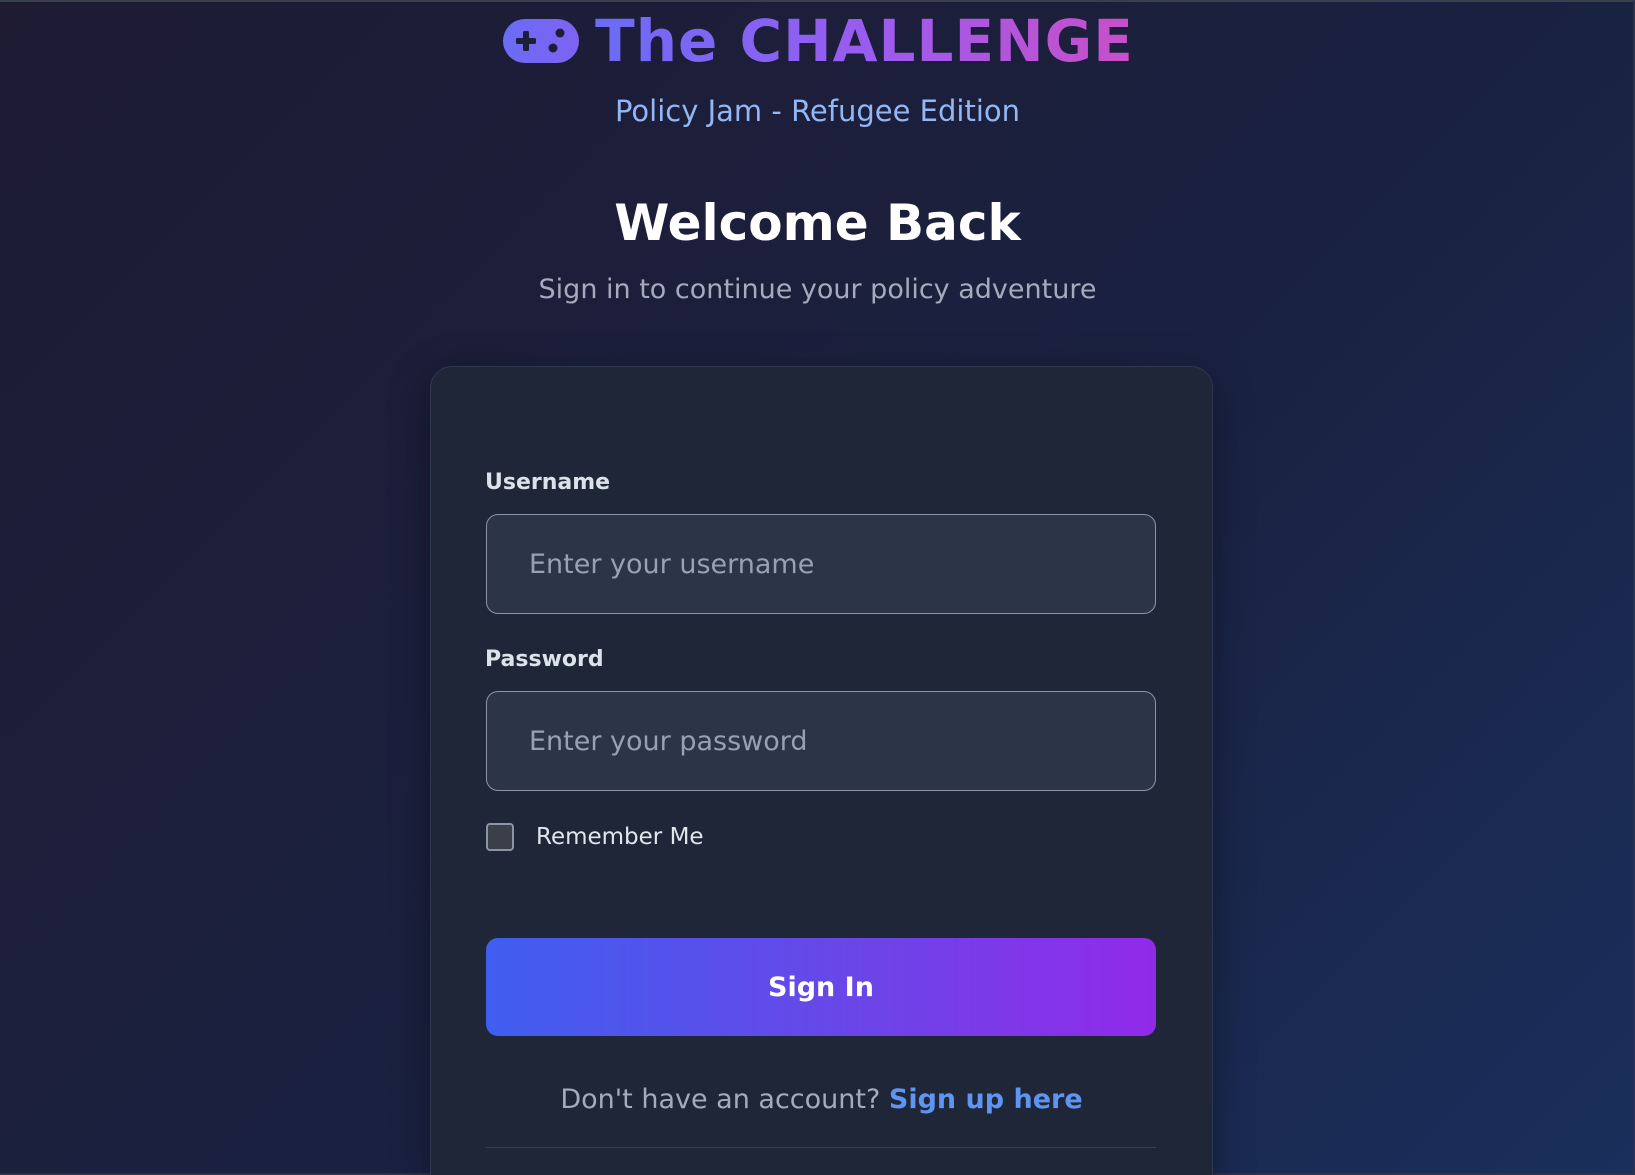 The width and height of the screenshot is (1635, 1175). I want to click on app-subtitle: Policy Jam - Refugee Edition, so click(817, 111).